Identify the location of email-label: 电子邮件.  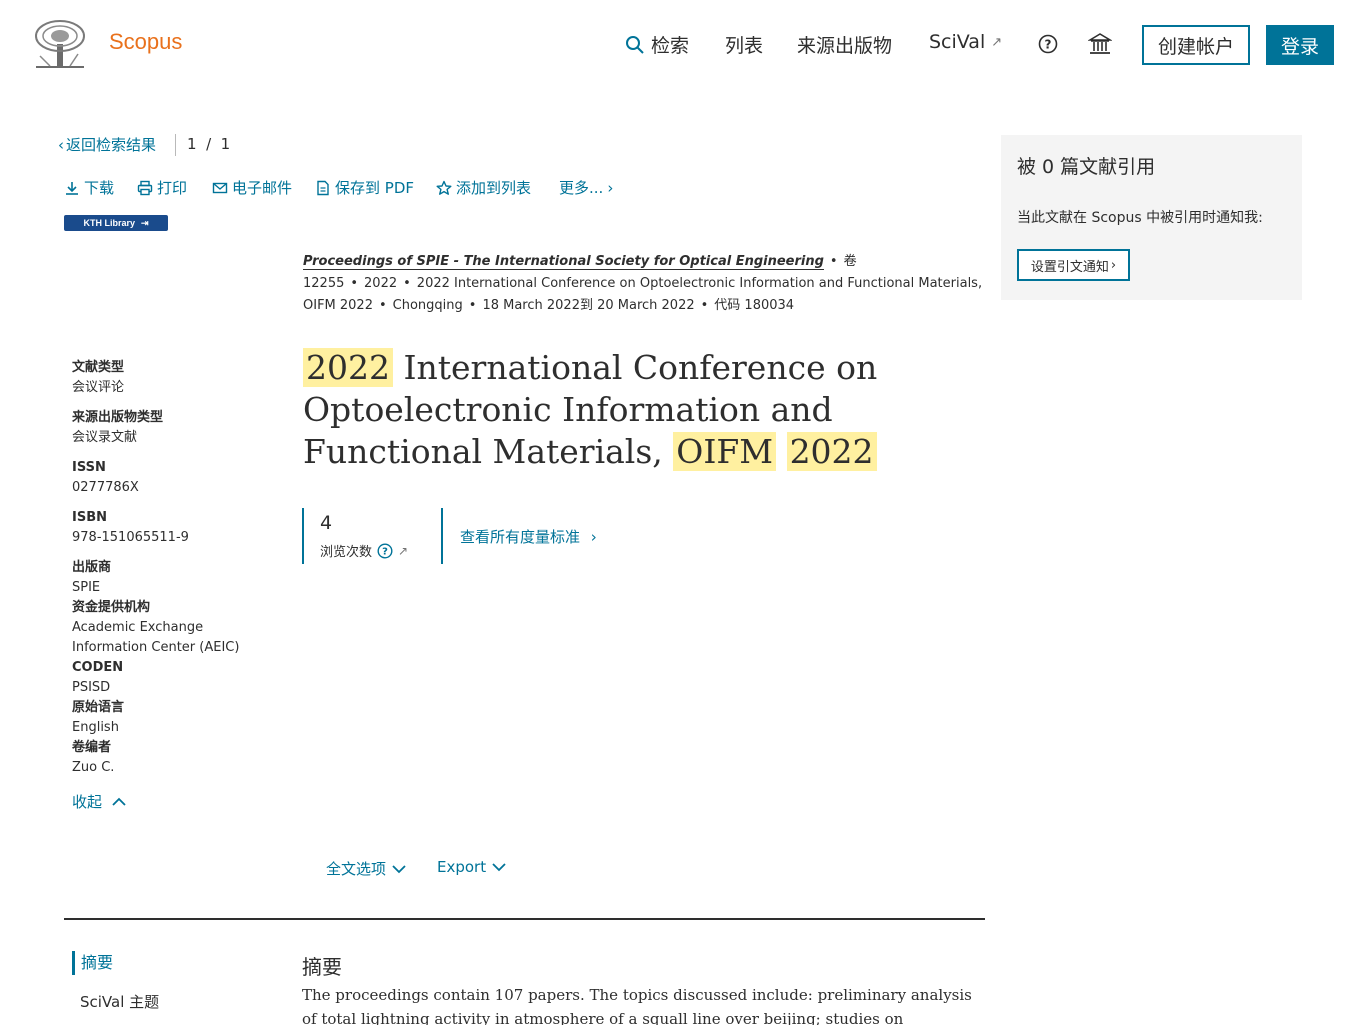
(262, 188).